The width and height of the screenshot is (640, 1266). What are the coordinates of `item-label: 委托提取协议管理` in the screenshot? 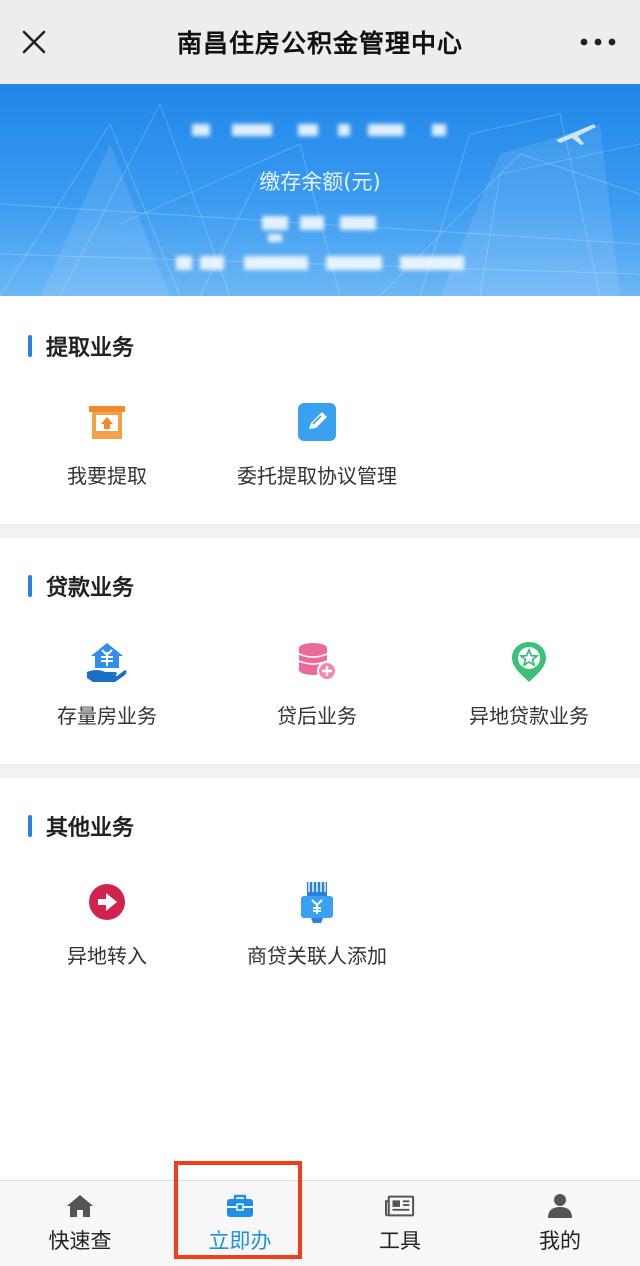 It's located at (317, 476).